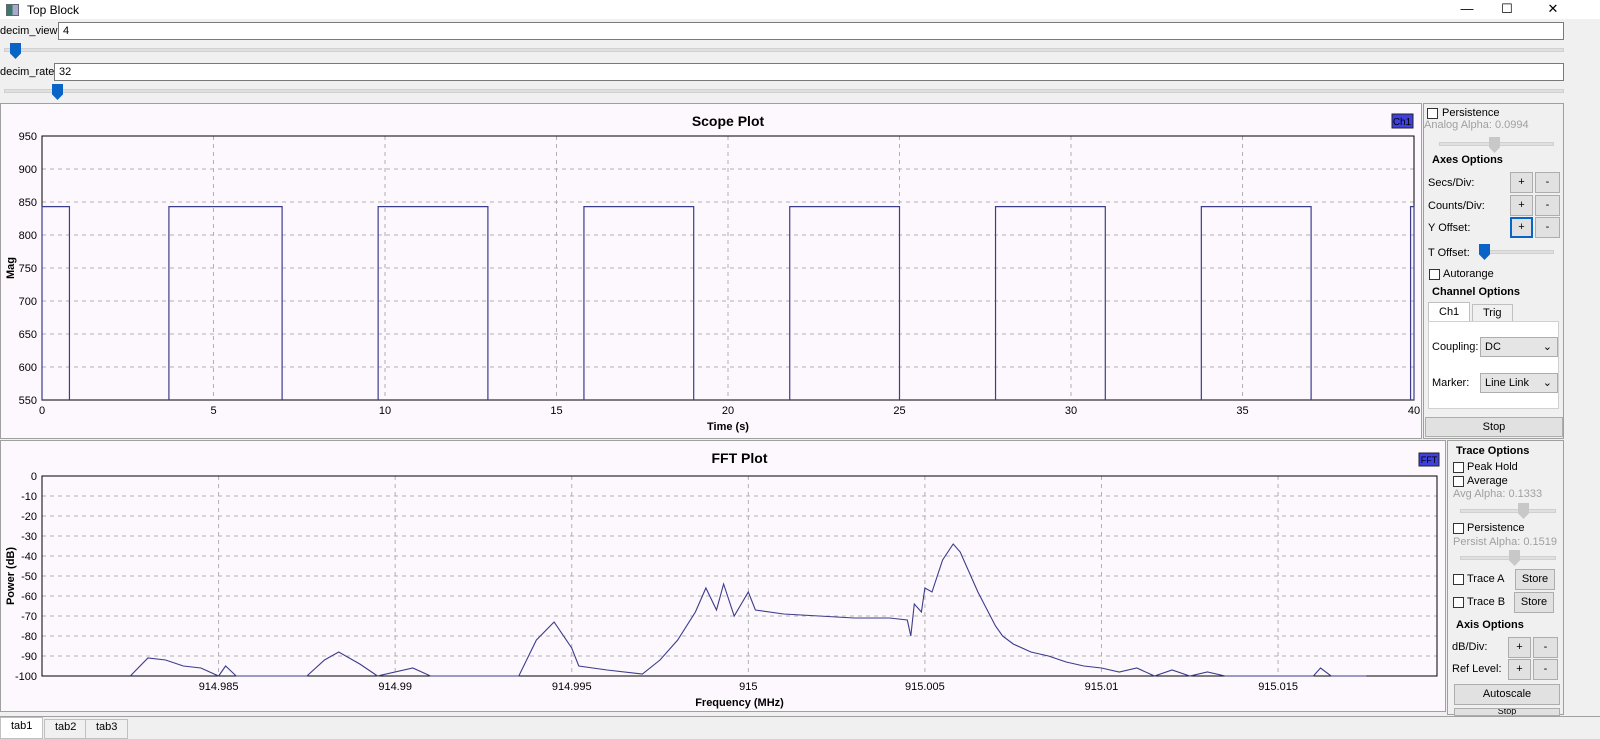 Image resolution: width=1600 pixels, height=739 pixels. Describe the element at coordinates (1534, 602) in the screenshot. I see `trace-b-store-button: Store` at that location.